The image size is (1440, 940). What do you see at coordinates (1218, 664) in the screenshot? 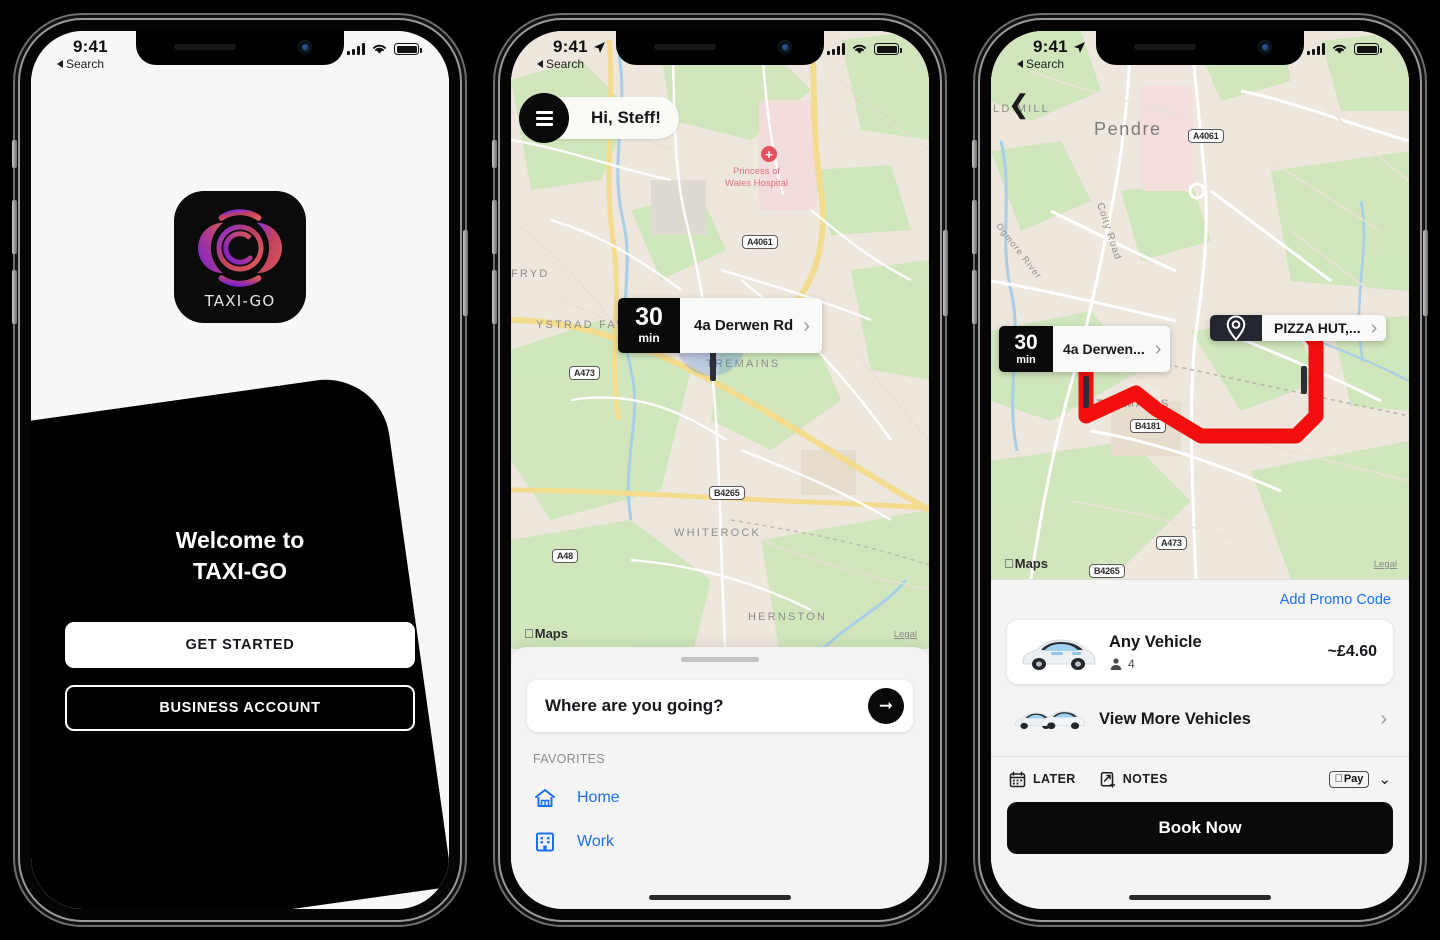
I see `vehicle-capacity: 4` at bounding box center [1218, 664].